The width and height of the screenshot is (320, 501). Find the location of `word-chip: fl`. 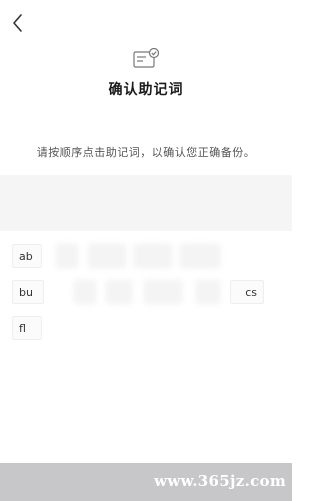

word-chip: fl is located at coordinates (27, 328).